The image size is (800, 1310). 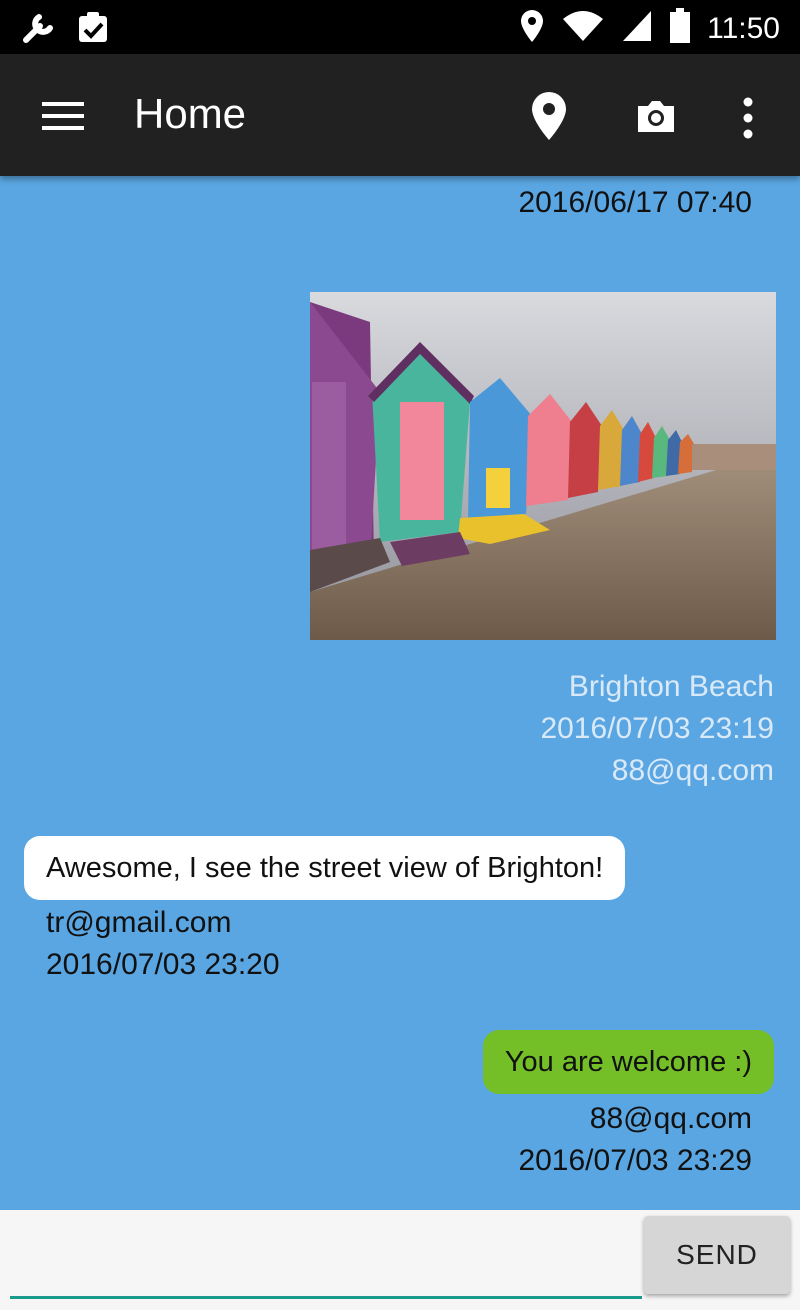 What do you see at coordinates (656, 120) in the screenshot?
I see `camera-icon` at bounding box center [656, 120].